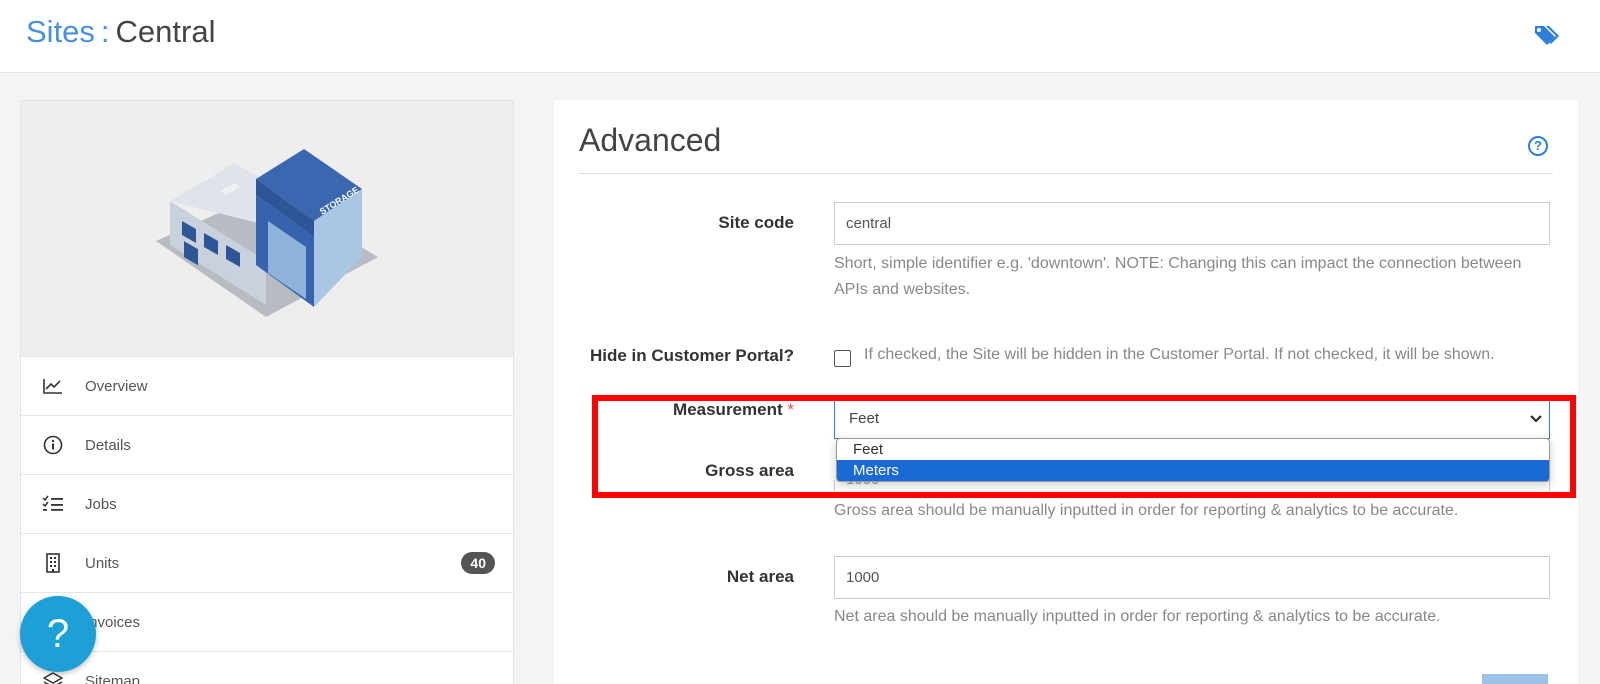  What do you see at coordinates (267, 504) in the screenshot?
I see `sidebar-item-jobs: Jobs` at bounding box center [267, 504].